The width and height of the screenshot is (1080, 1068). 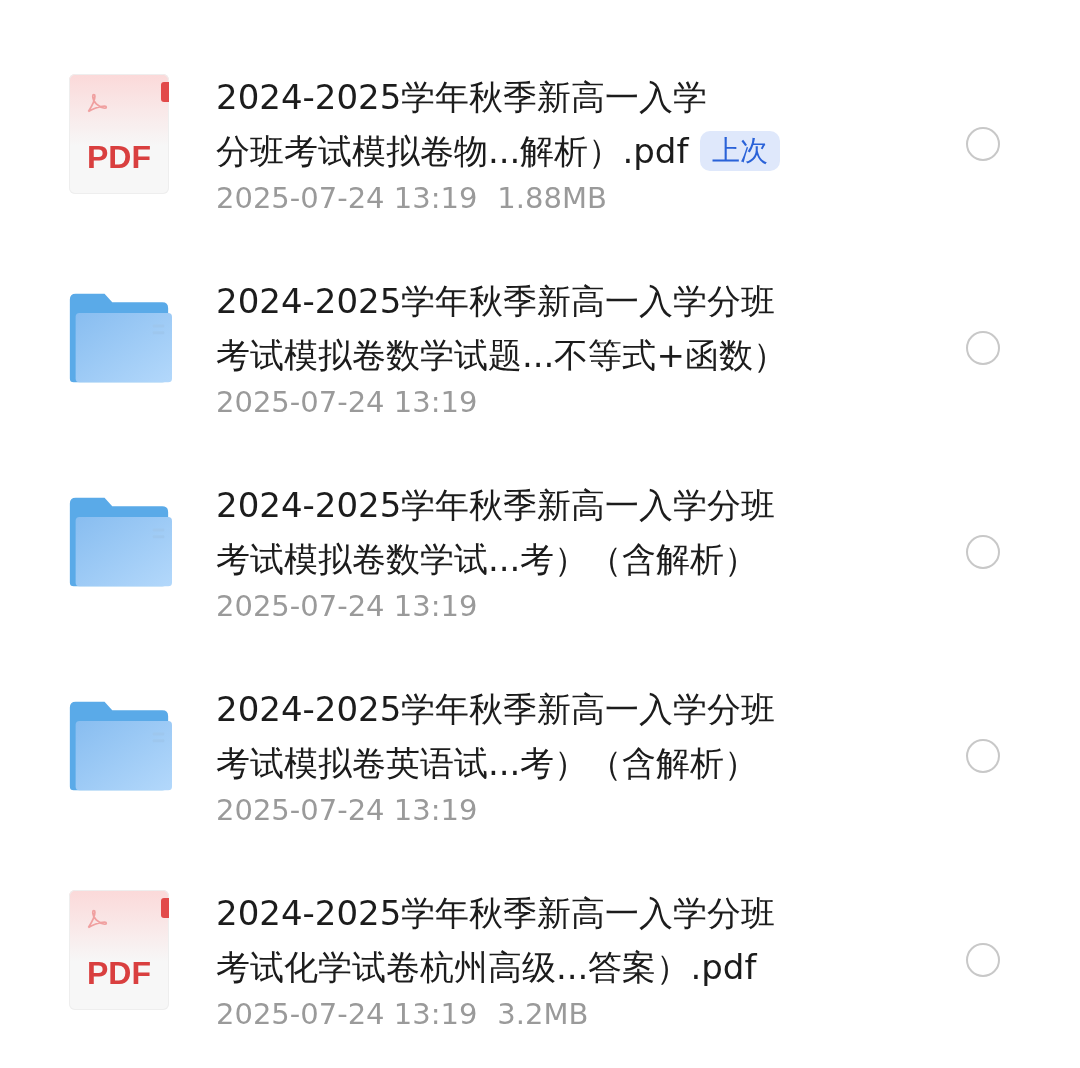 What do you see at coordinates (462, 97) in the screenshot?
I see `file-name: 2024-2025学年秋季新高一入学` at bounding box center [462, 97].